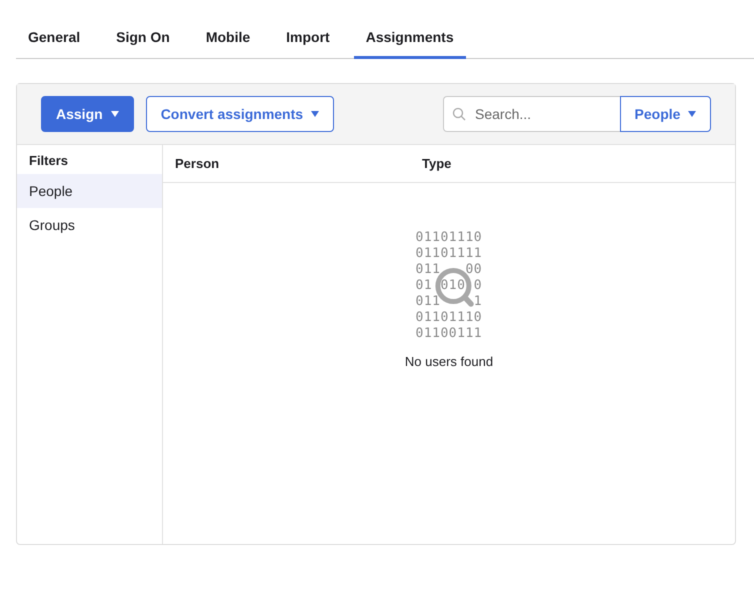 The height and width of the screenshot is (589, 754). I want to click on filter-item: Groups, so click(89, 225).